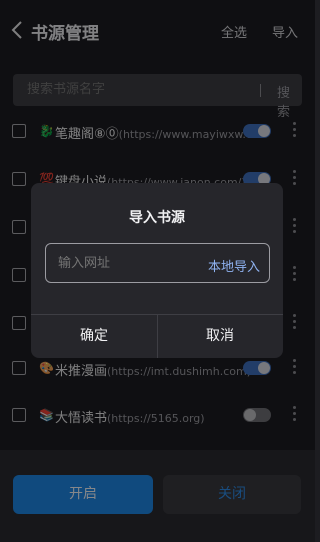 The height and width of the screenshot is (542, 320). What do you see at coordinates (157, 218) in the screenshot?
I see `dialog-title: 导入书源` at bounding box center [157, 218].